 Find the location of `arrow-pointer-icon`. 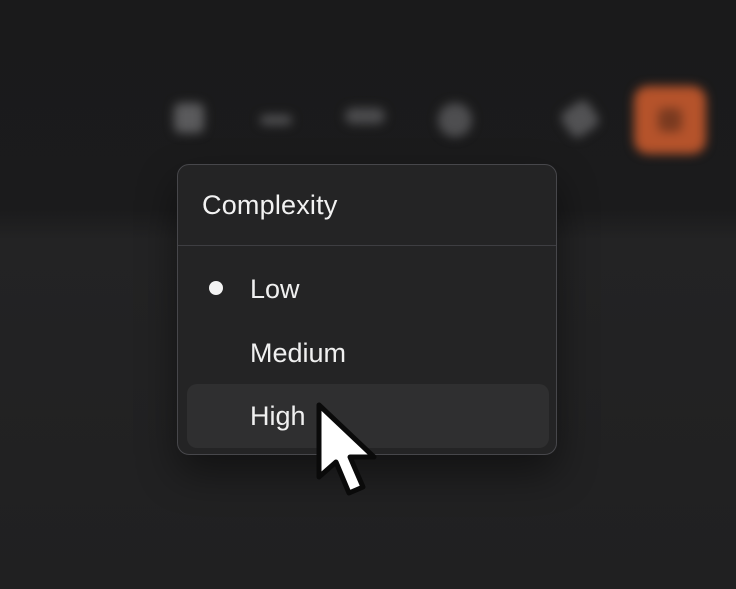

arrow-pointer-icon is located at coordinates (346, 449).